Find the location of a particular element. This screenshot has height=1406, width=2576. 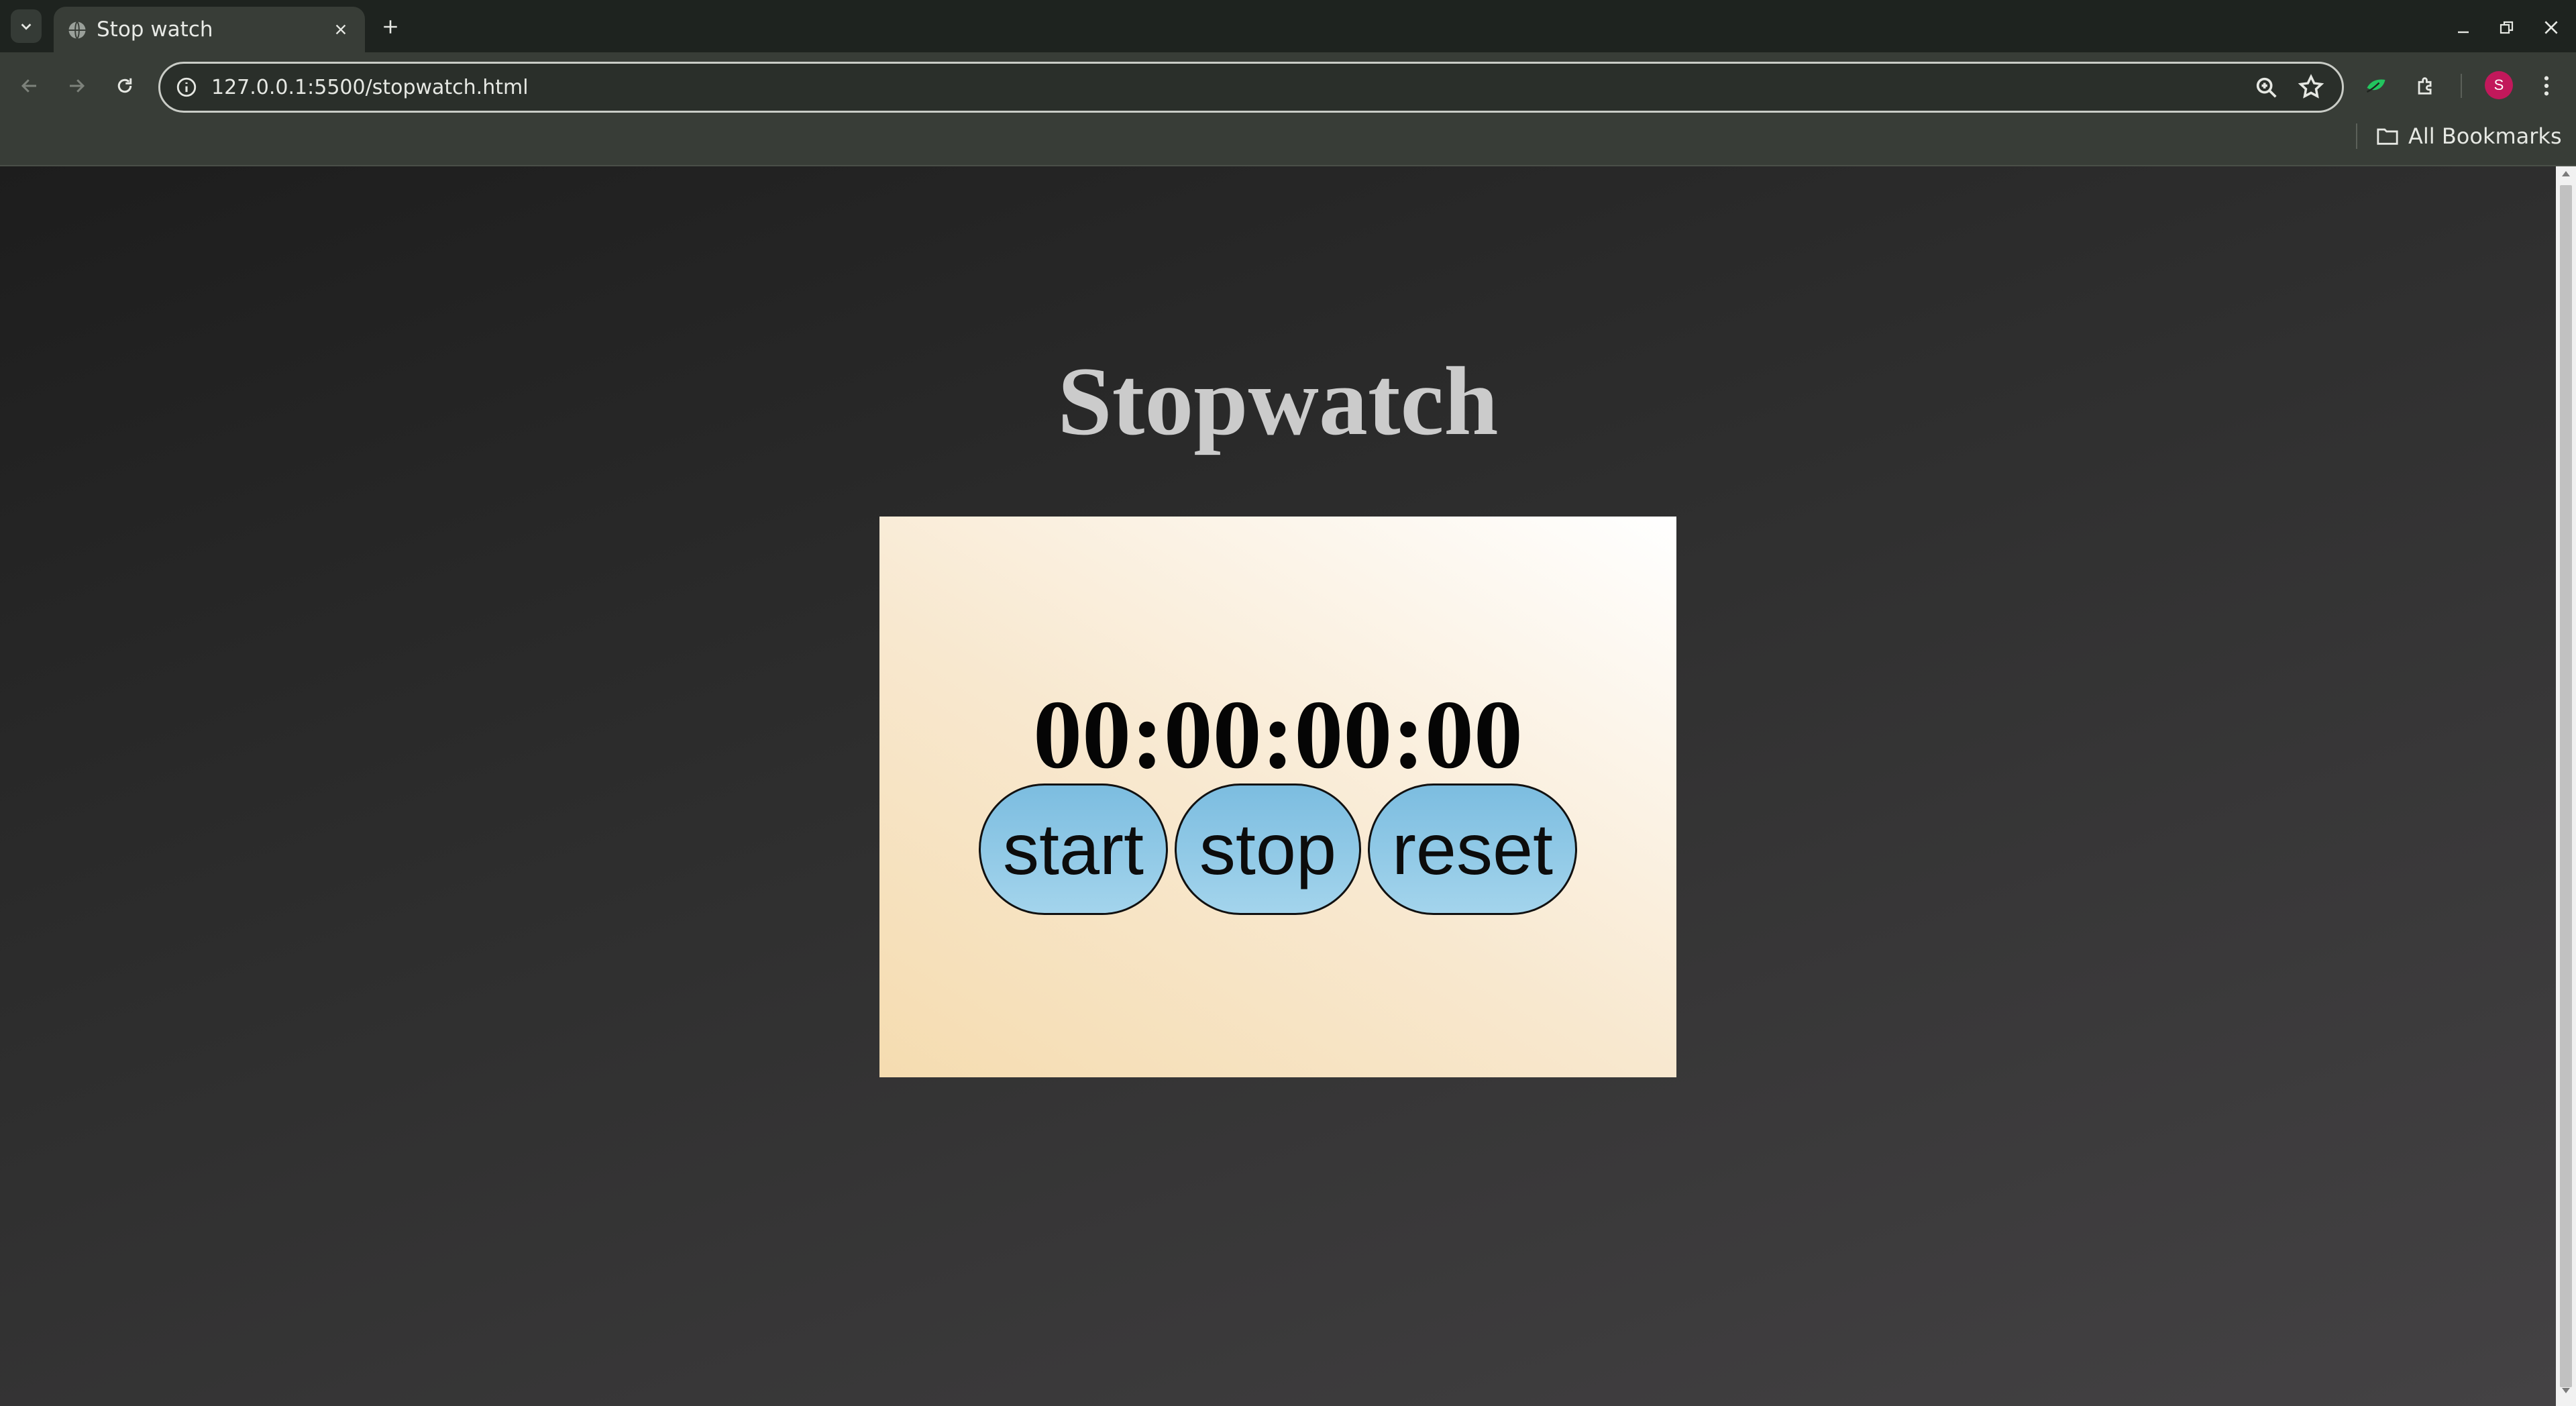

globe-icon is located at coordinates (77, 30).